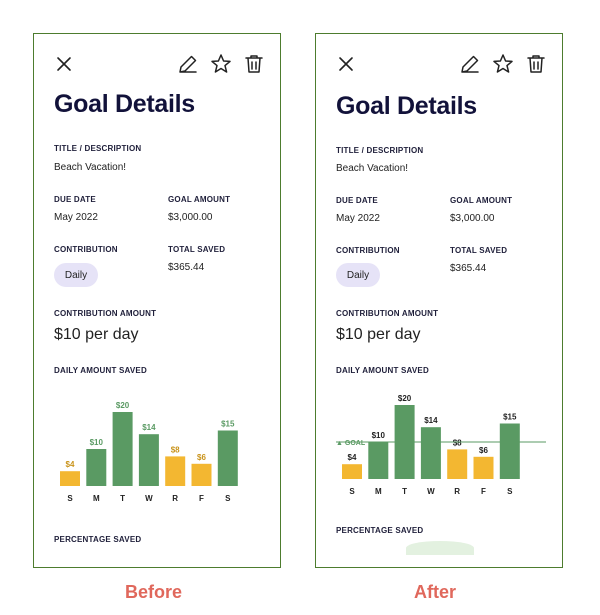 This screenshot has height=615, width=600. Describe the element at coordinates (435, 592) in the screenshot. I see `after-caption: After` at that location.